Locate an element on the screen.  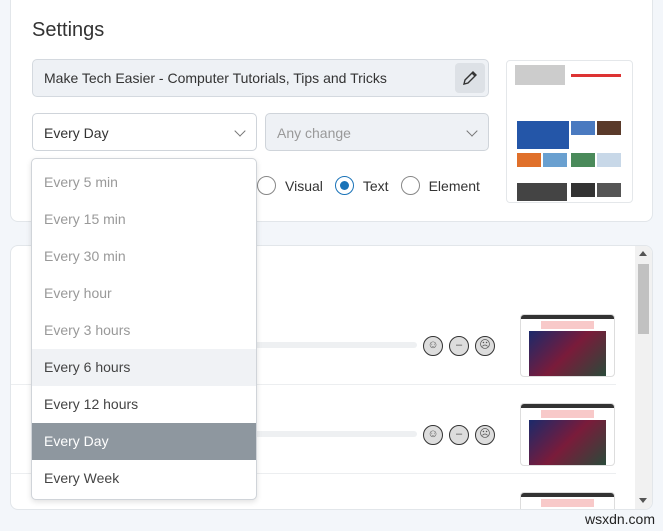
radio-visual: Visual is located at coordinates (290, 185).